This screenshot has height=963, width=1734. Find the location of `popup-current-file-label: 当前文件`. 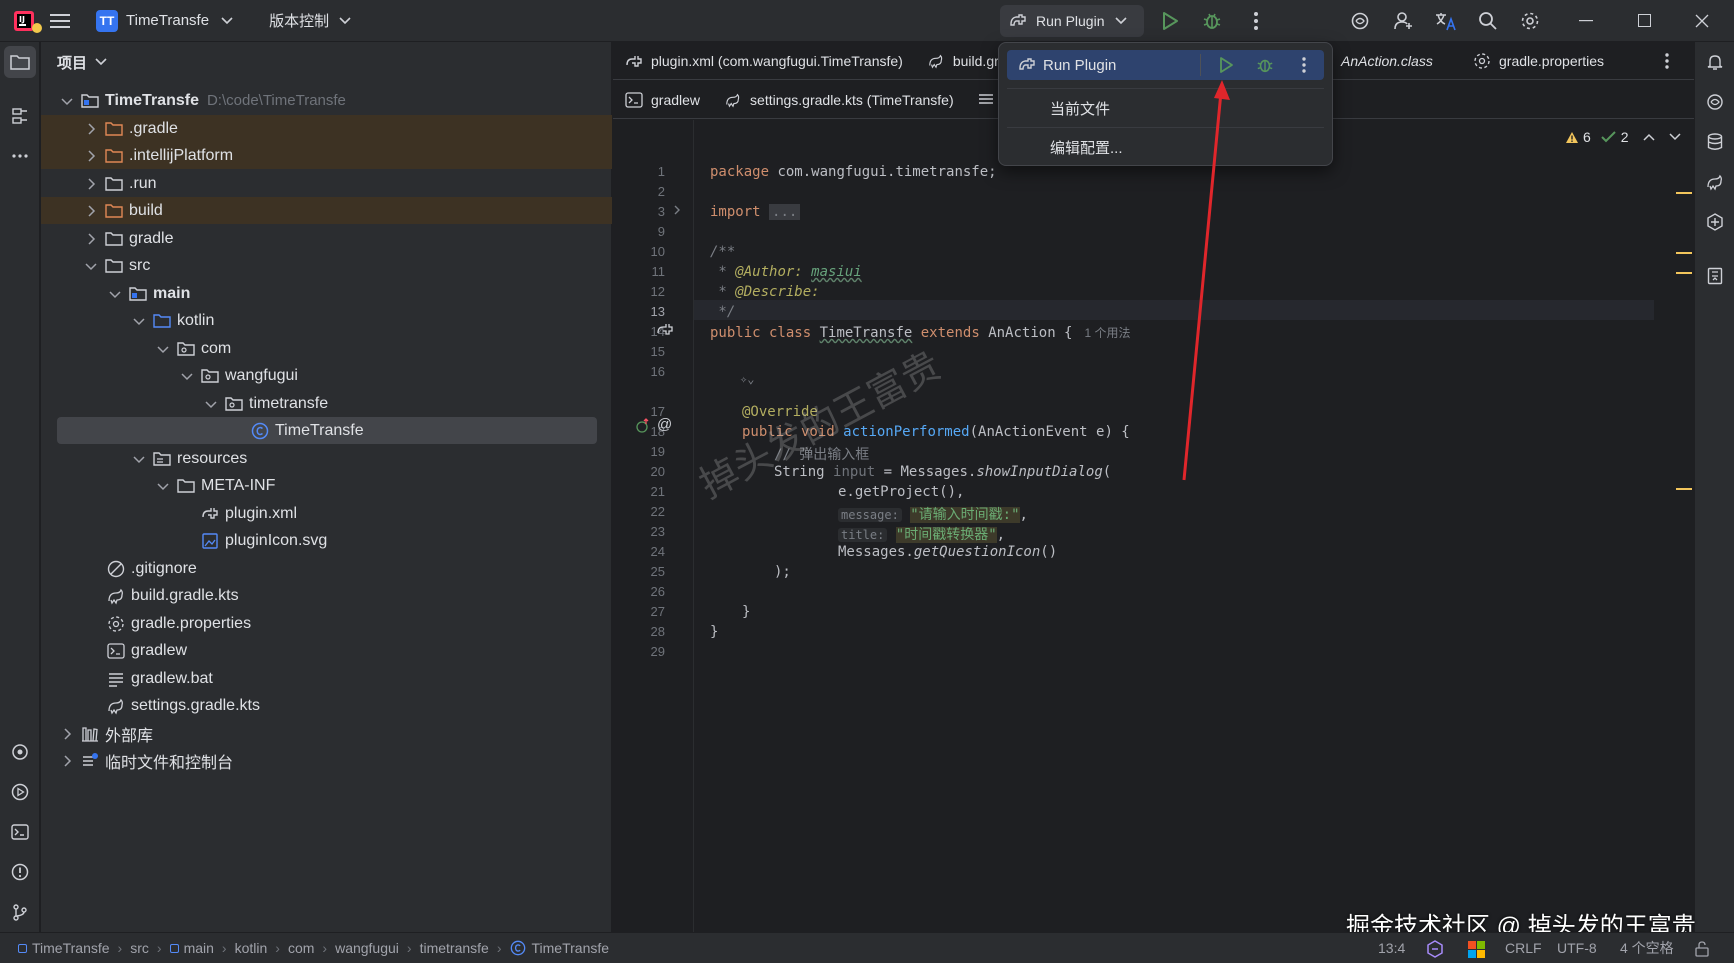

popup-current-file-label: 当前文件 is located at coordinates (1080, 109).